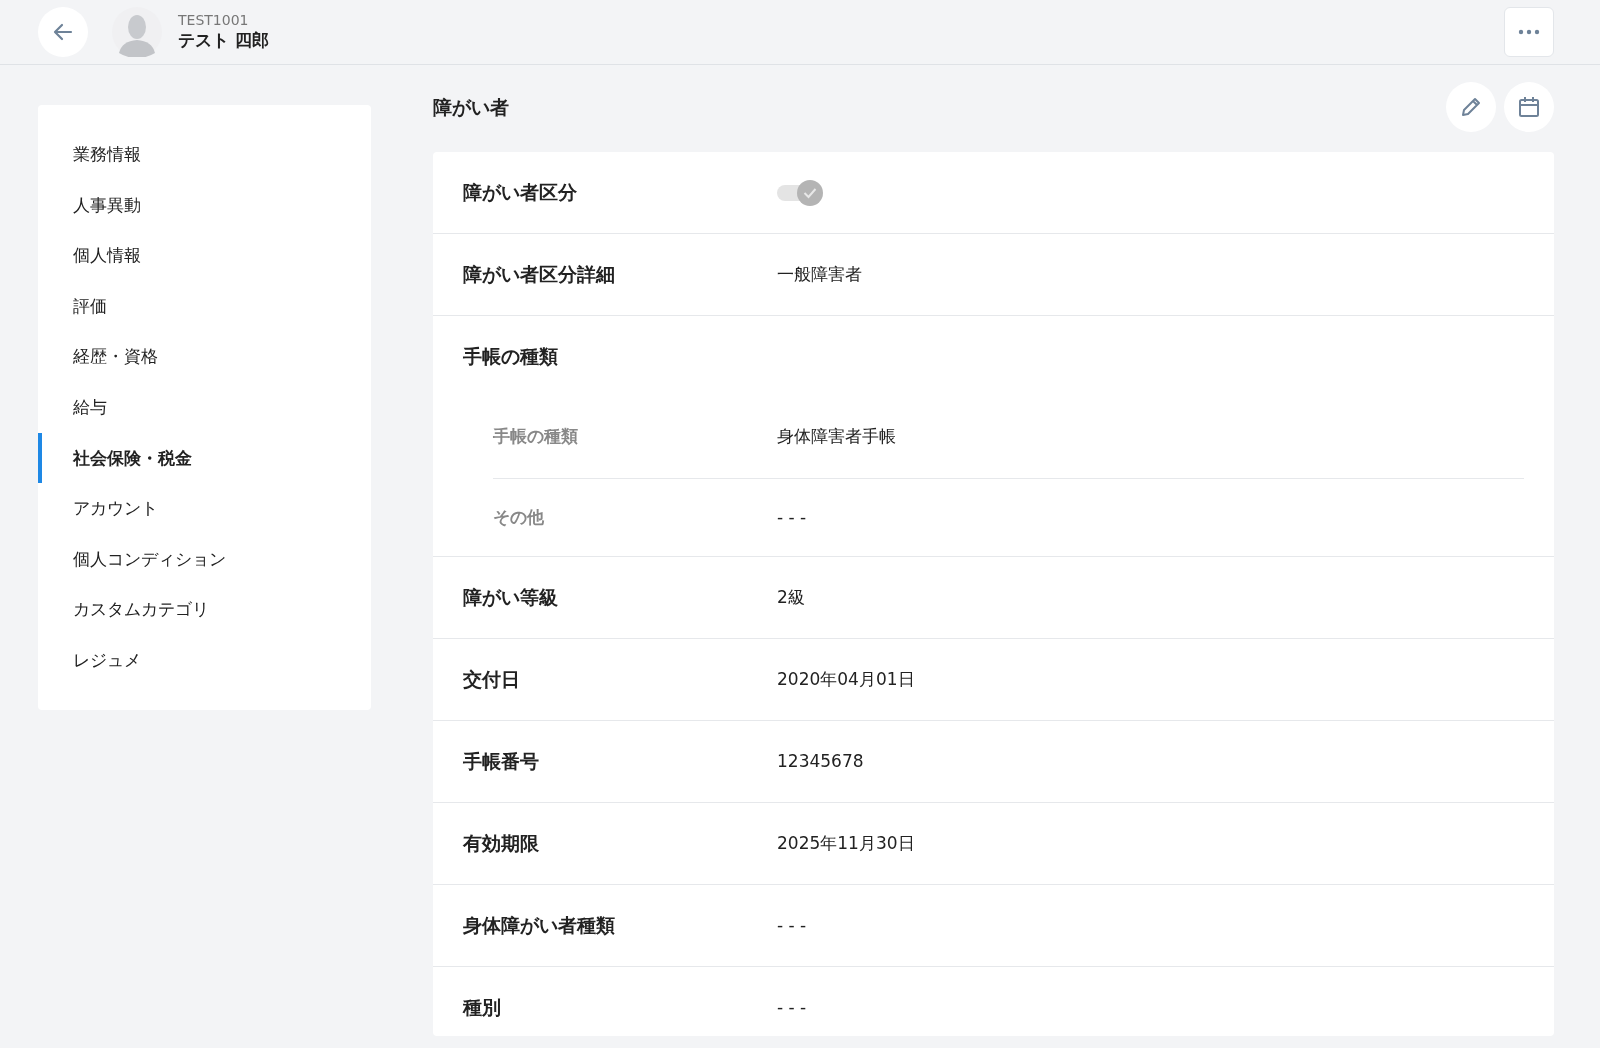 Image resolution: width=1600 pixels, height=1048 pixels. I want to click on field-label: その他, so click(519, 517).